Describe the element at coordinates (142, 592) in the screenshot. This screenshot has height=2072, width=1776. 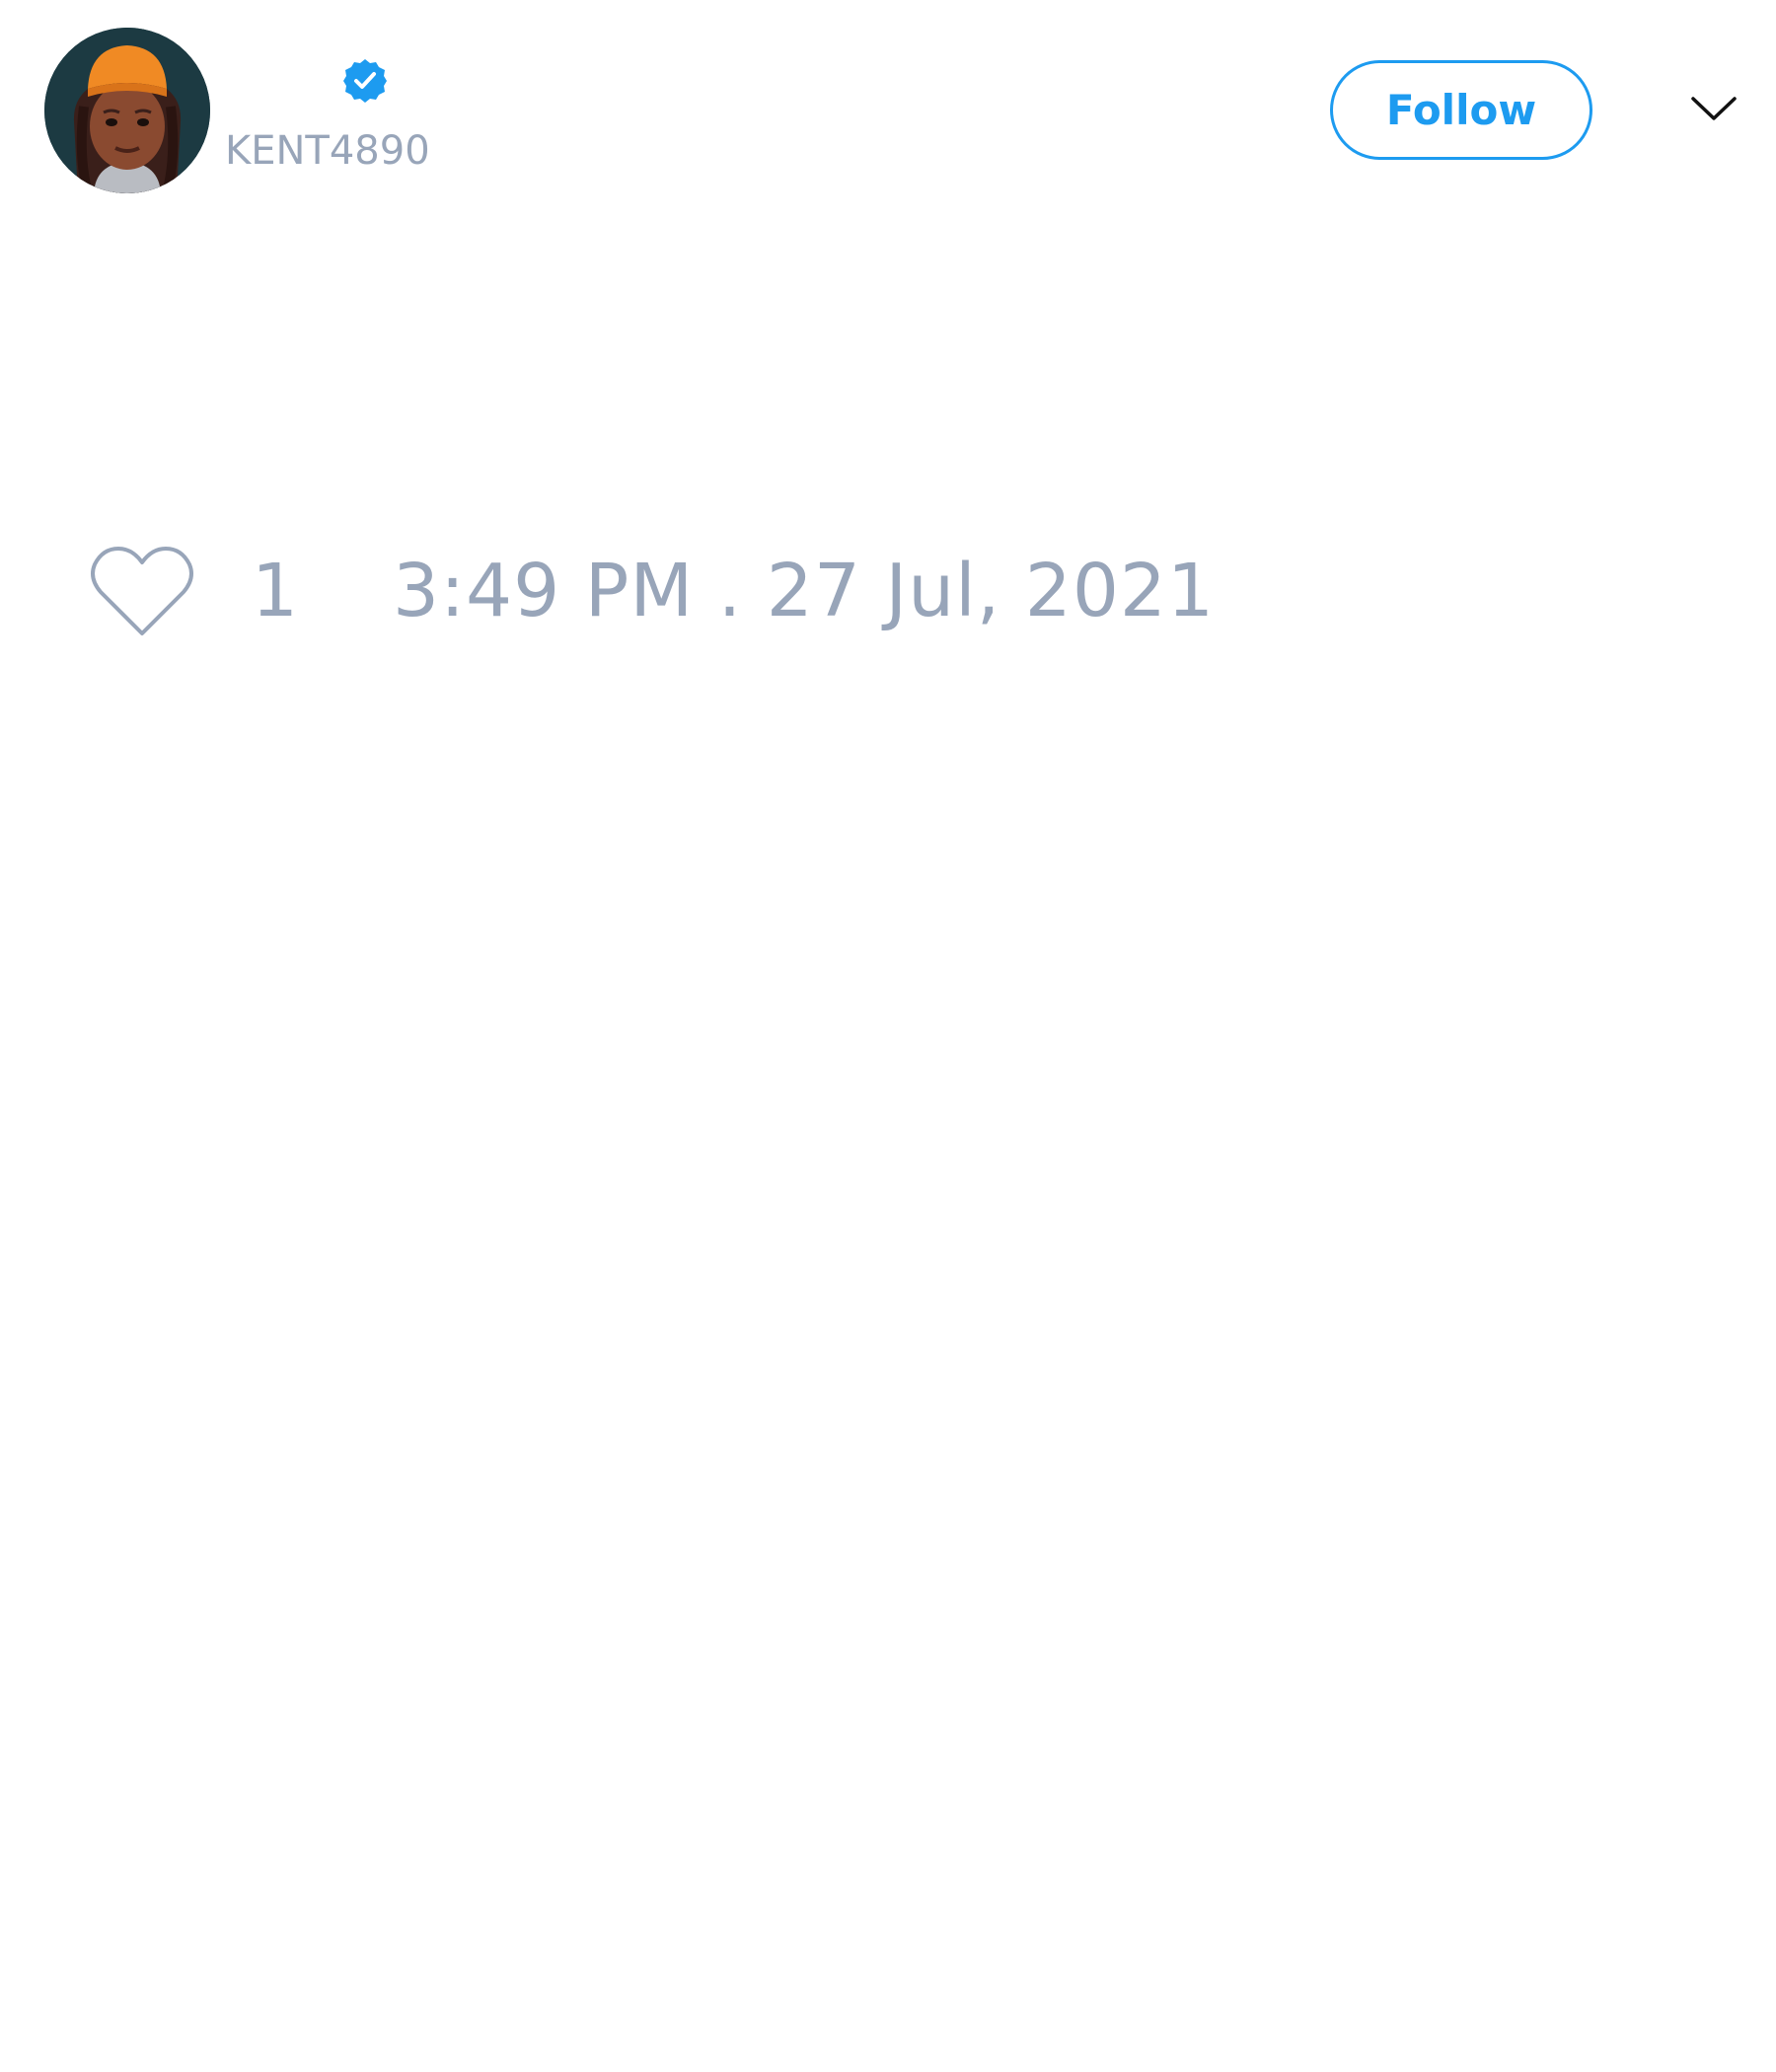
I see `heart-outline-icon` at that location.